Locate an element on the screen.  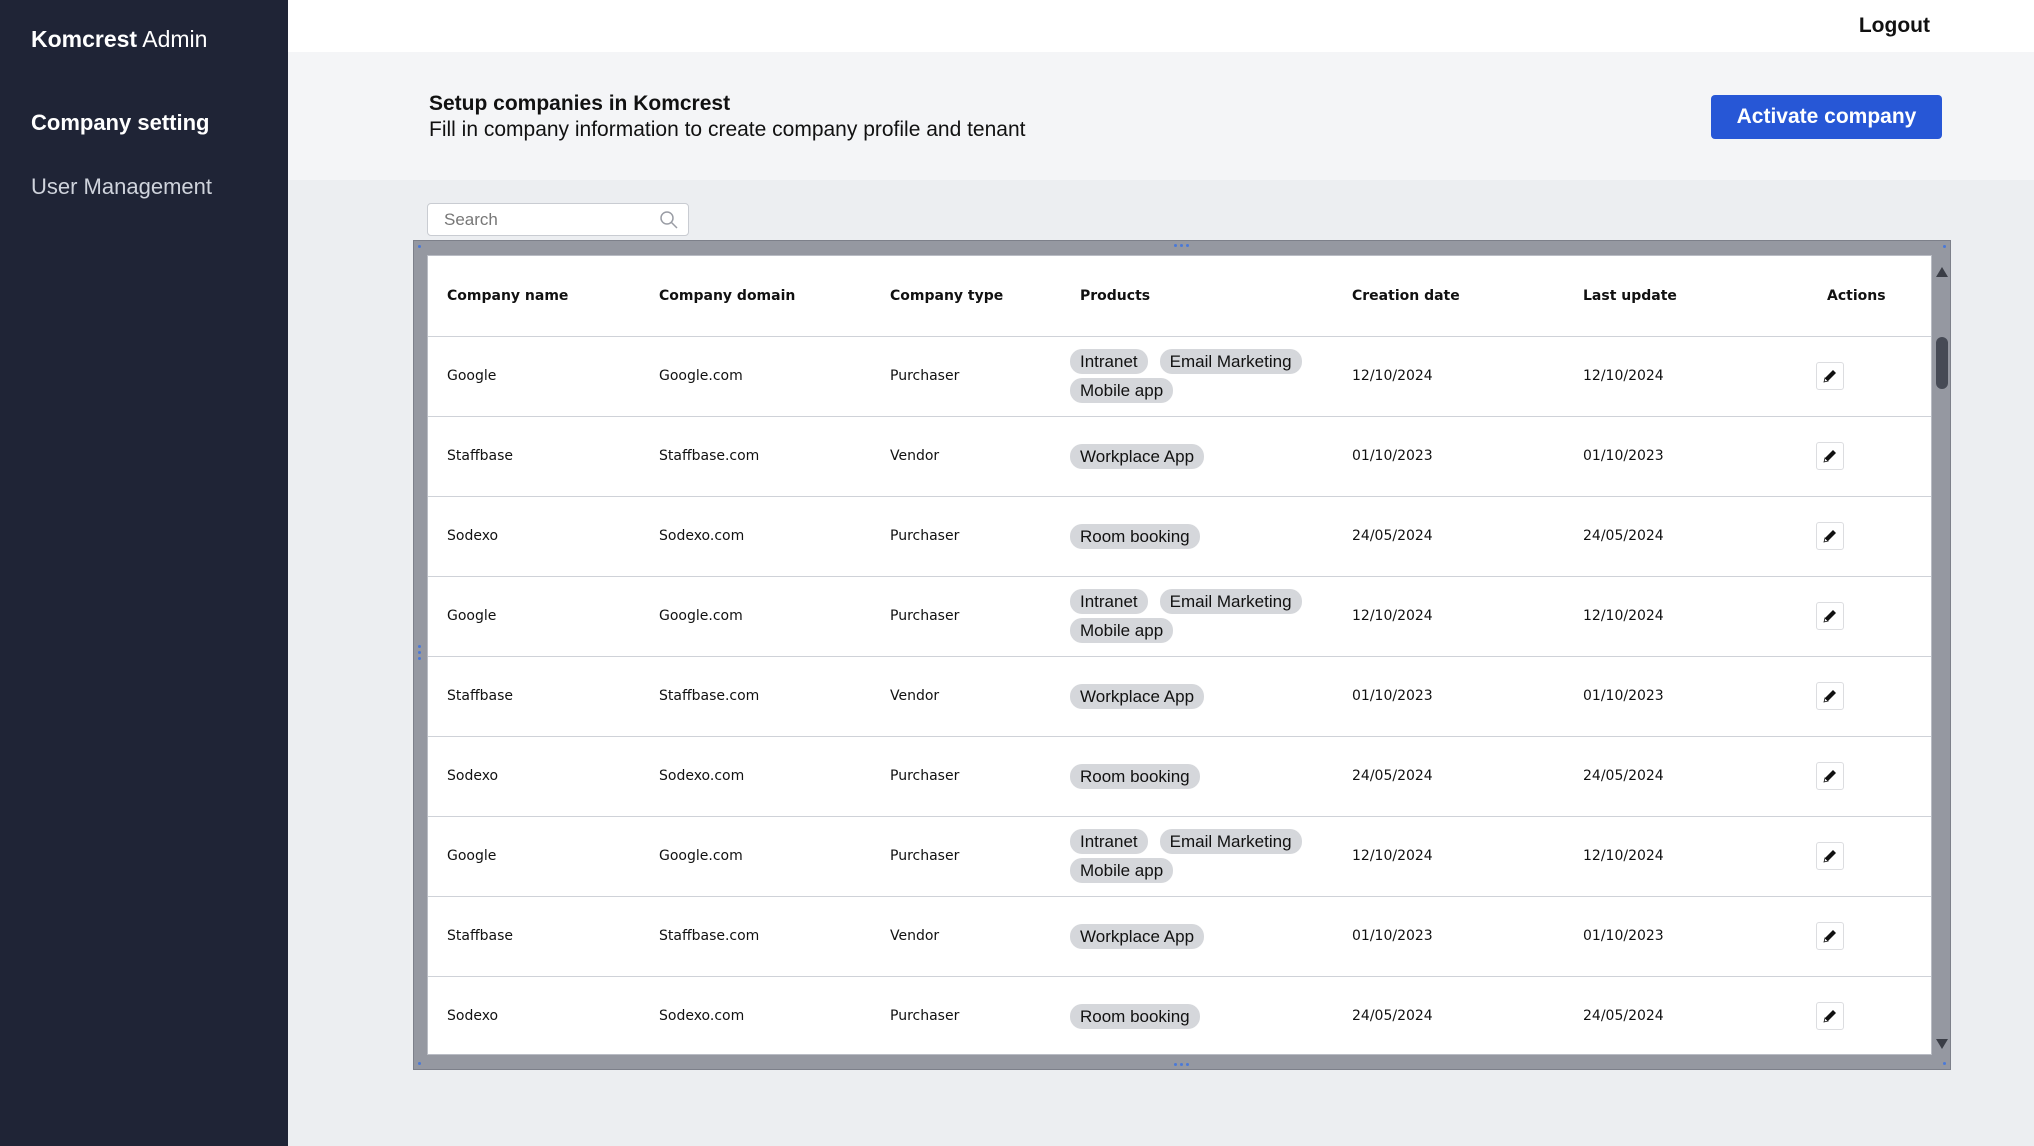
bottom-resize-handle is located at coordinates (1181, 1064).